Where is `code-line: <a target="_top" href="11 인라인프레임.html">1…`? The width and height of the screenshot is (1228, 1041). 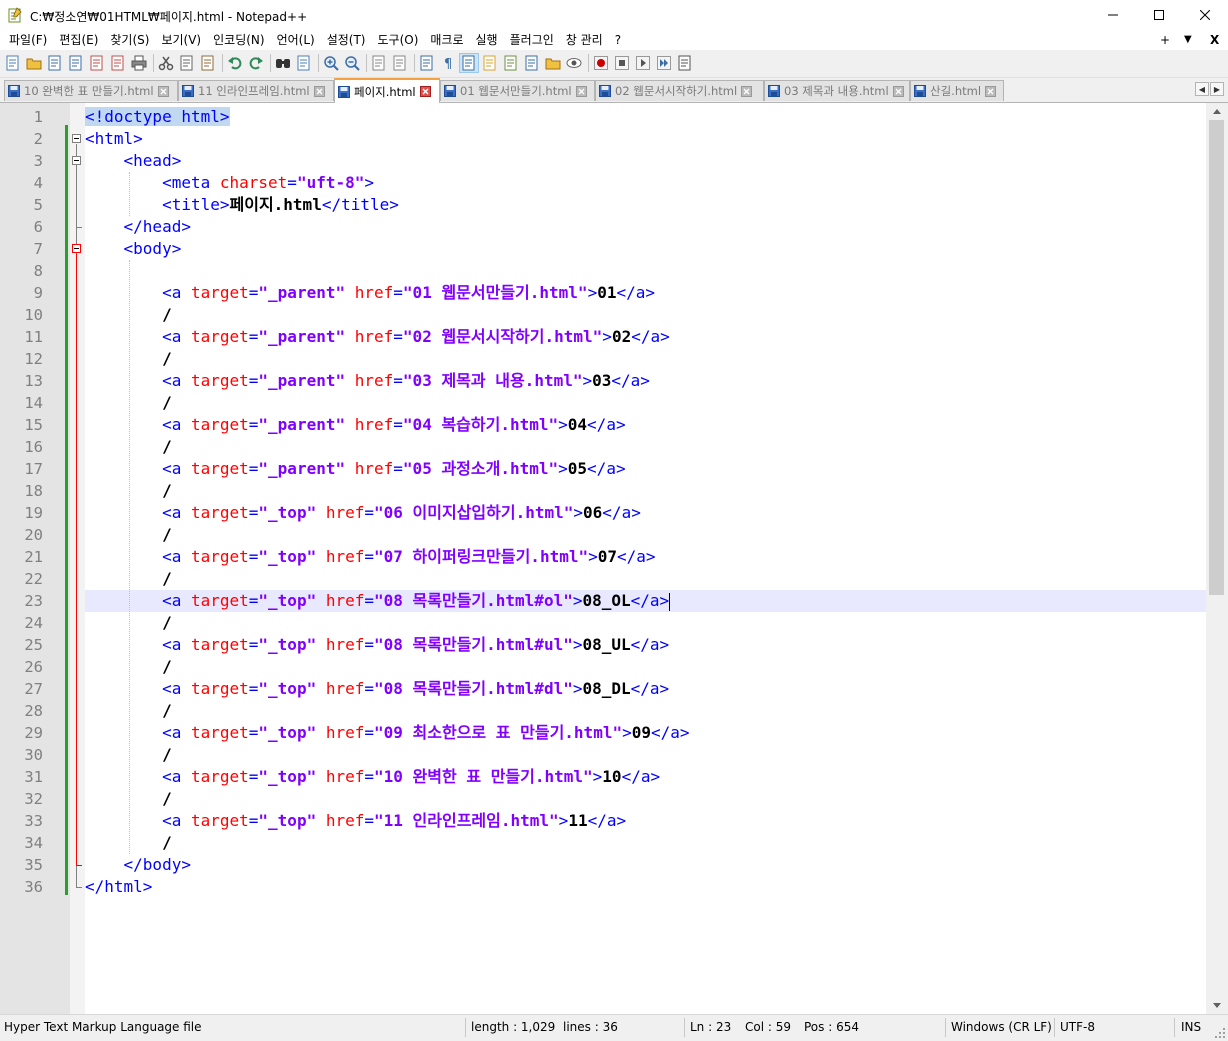 code-line: <a target="_top" href="11 인라인프레임.html">1… is located at coordinates (645, 821).